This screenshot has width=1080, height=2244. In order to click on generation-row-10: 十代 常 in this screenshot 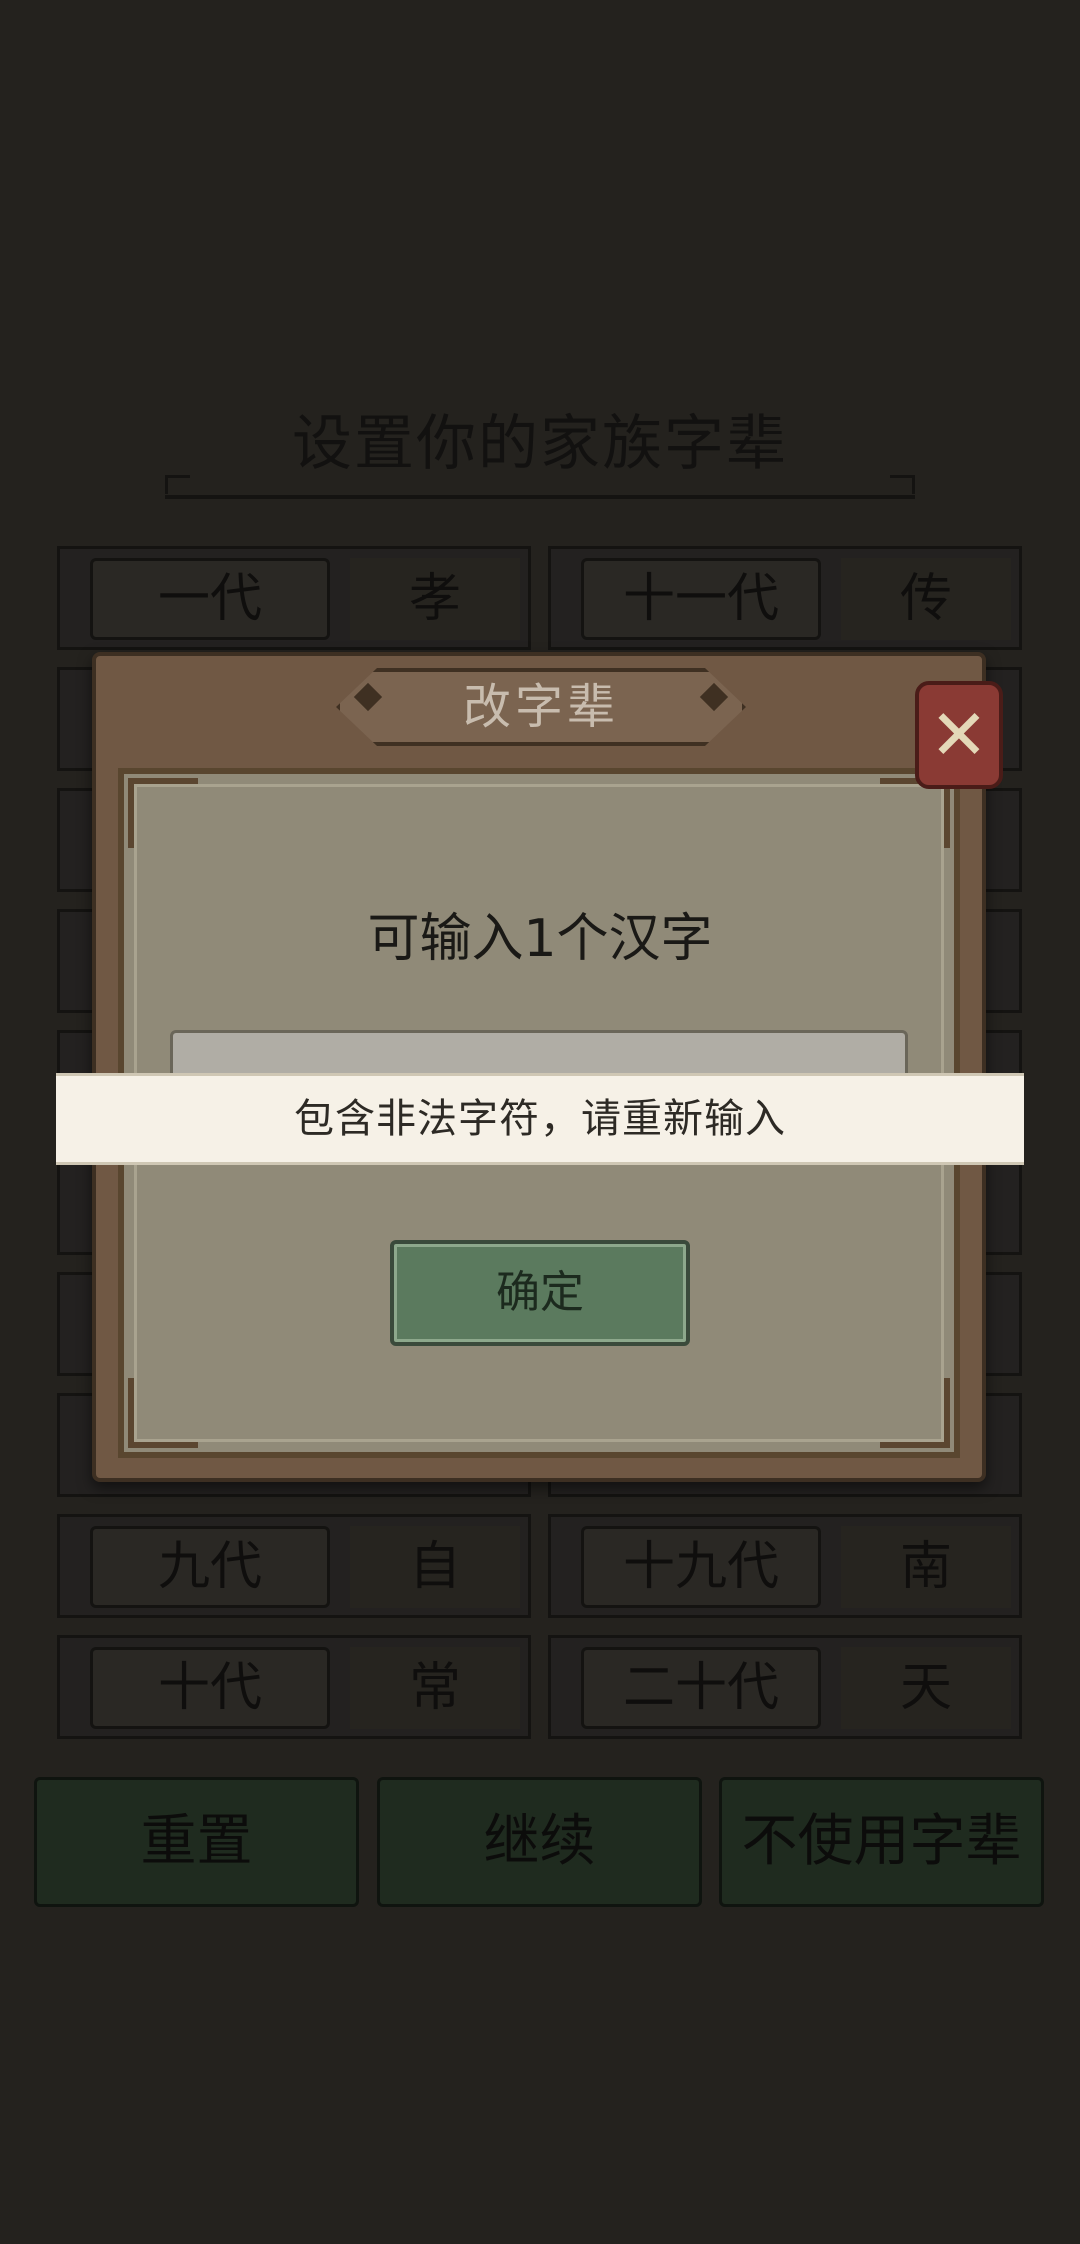, I will do `click(294, 1687)`.